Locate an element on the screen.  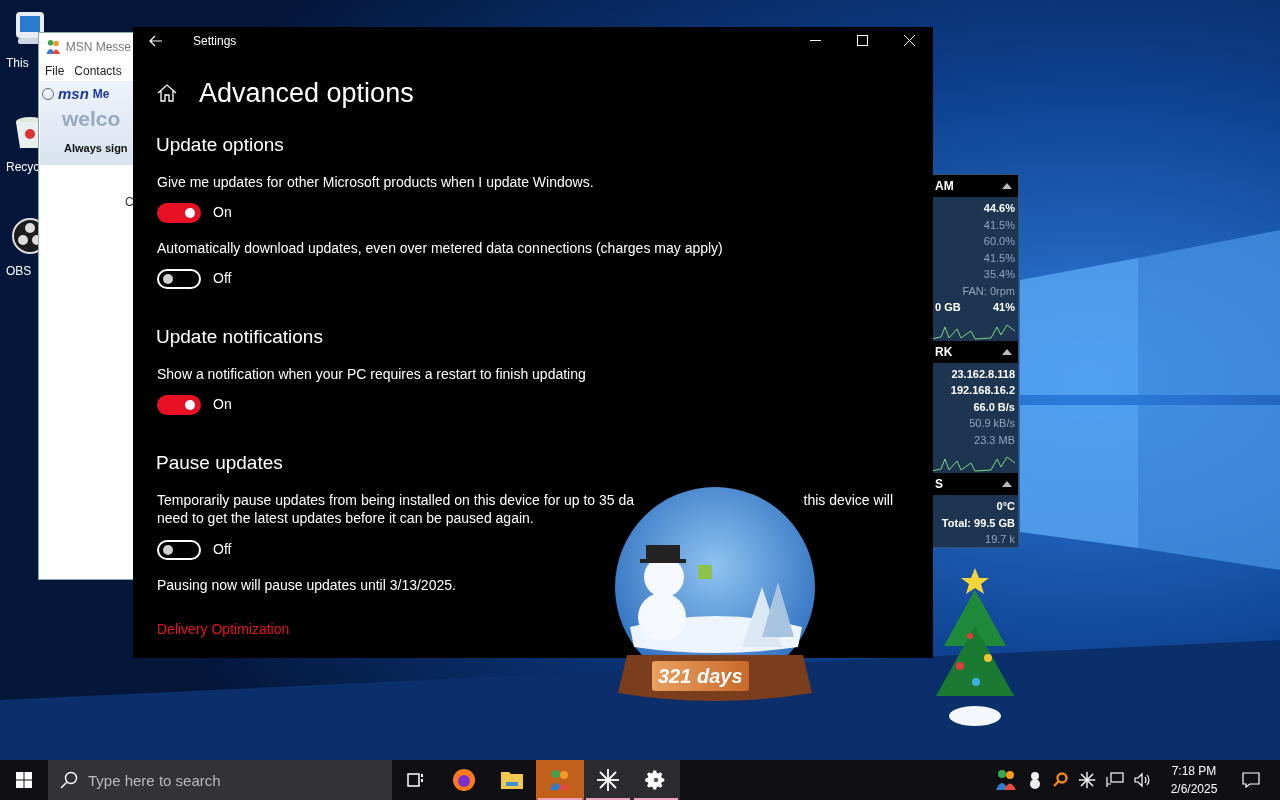
logo: msn is located at coordinates (73, 94).